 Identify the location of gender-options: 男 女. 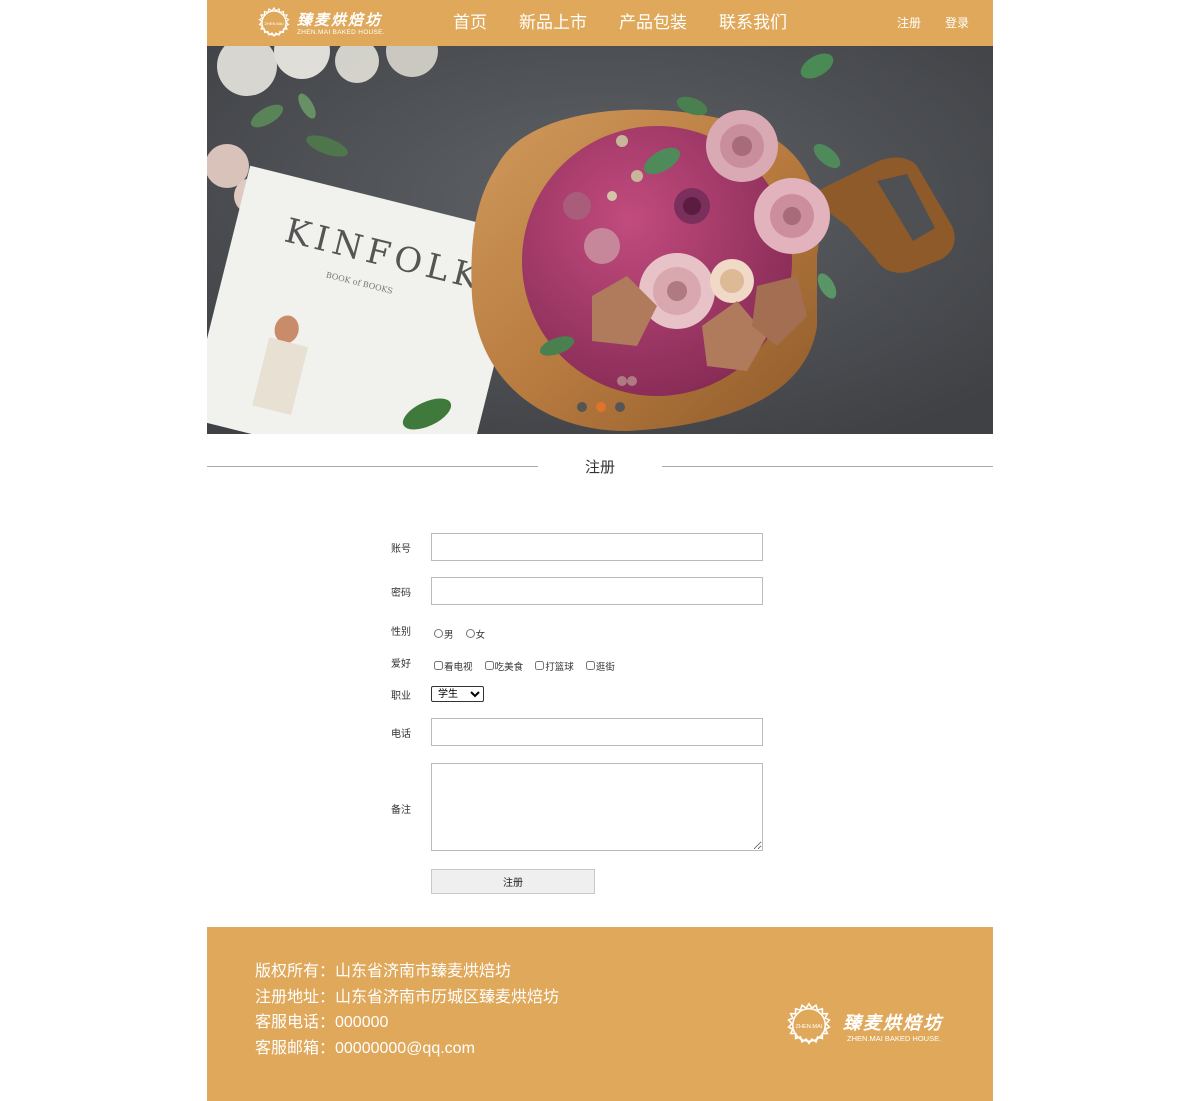
(460, 632).